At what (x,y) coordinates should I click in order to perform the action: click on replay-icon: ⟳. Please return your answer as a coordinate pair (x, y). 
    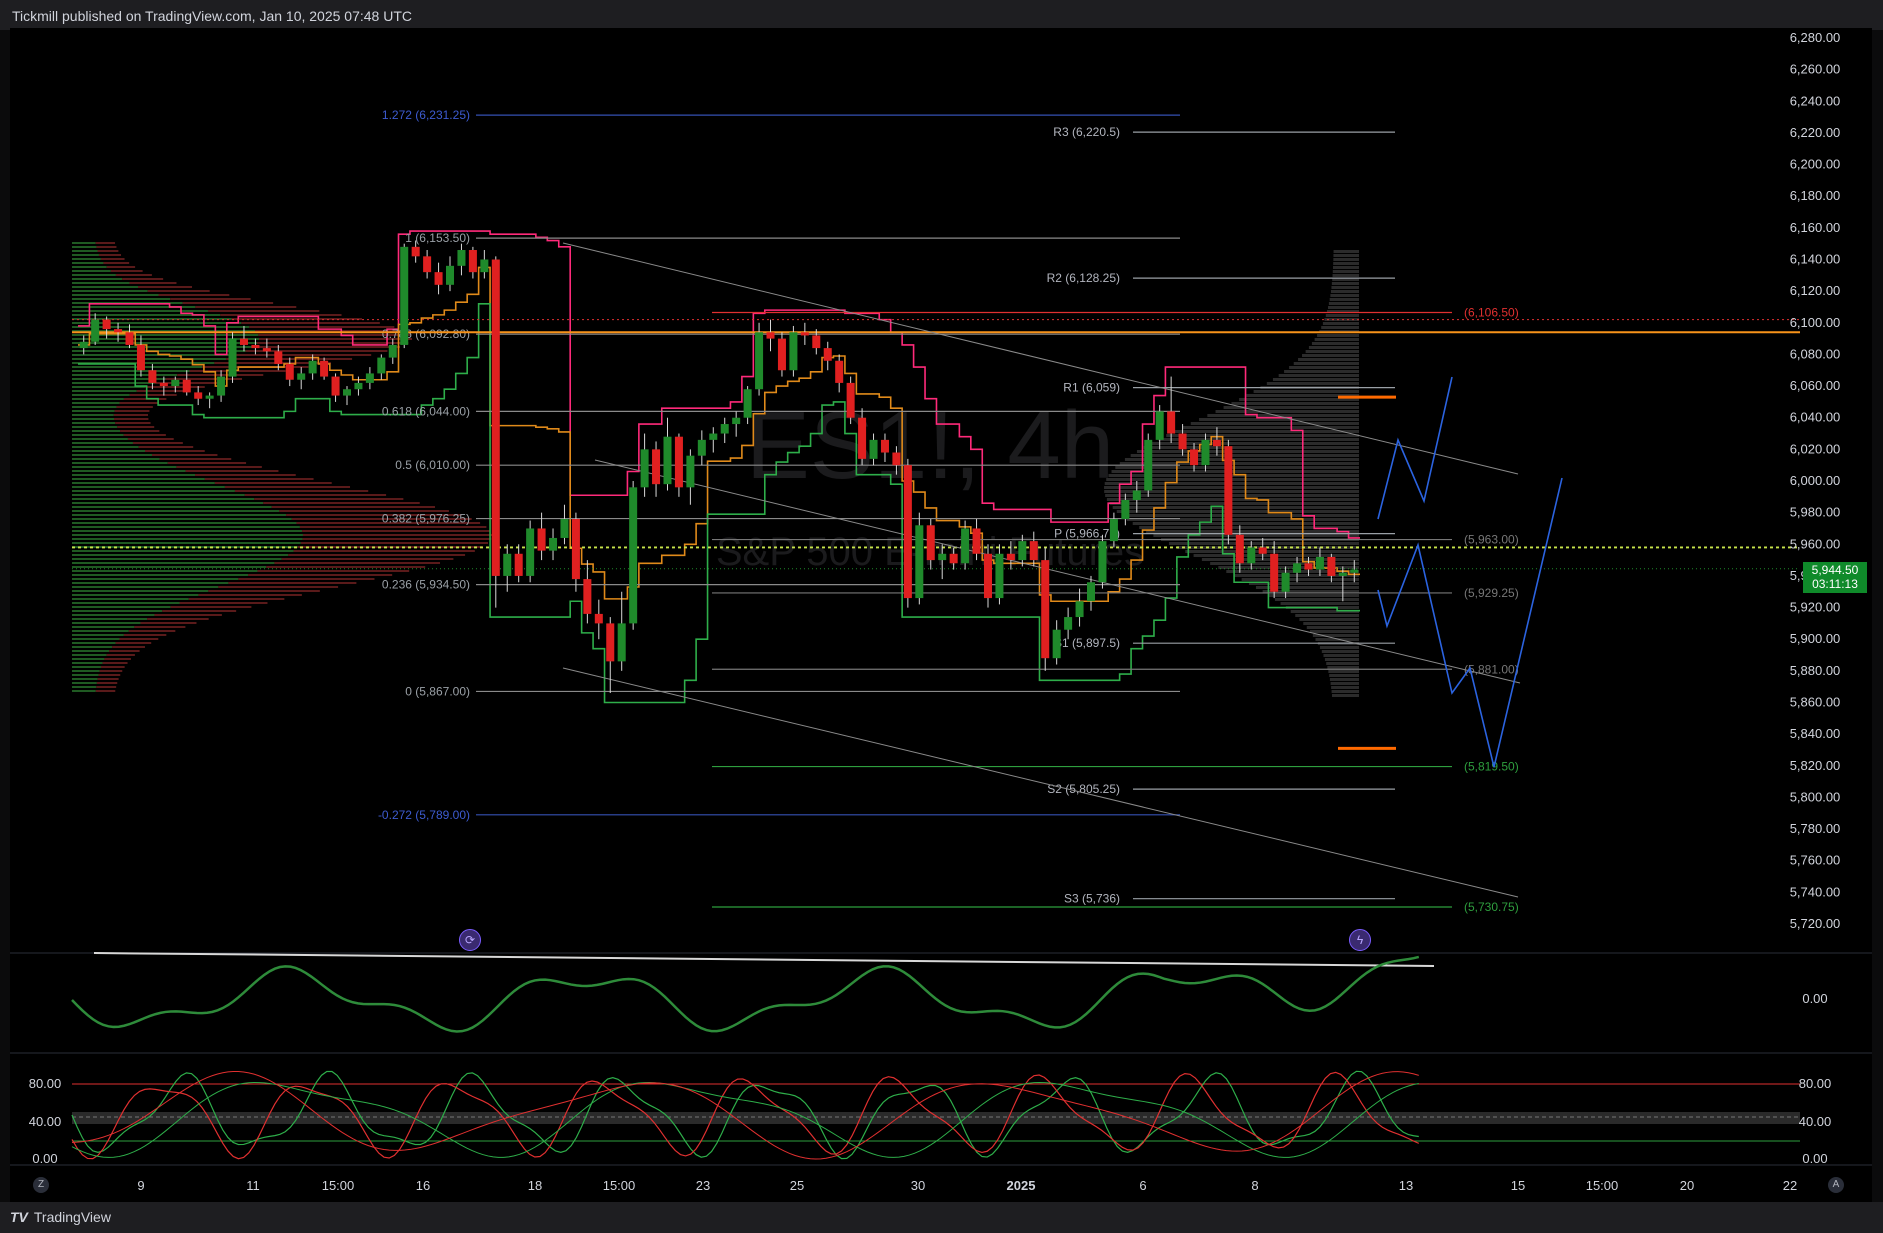
    Looking at the image, I should click on (470, 940).